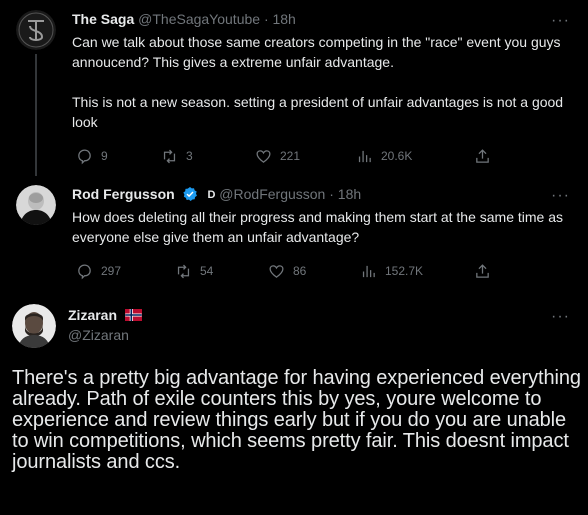 The width and height of the screenshot is (588, 515). Describe the element at coordinates (103, 19) in the screenshot. I see `display-name: The Saga` at that location.